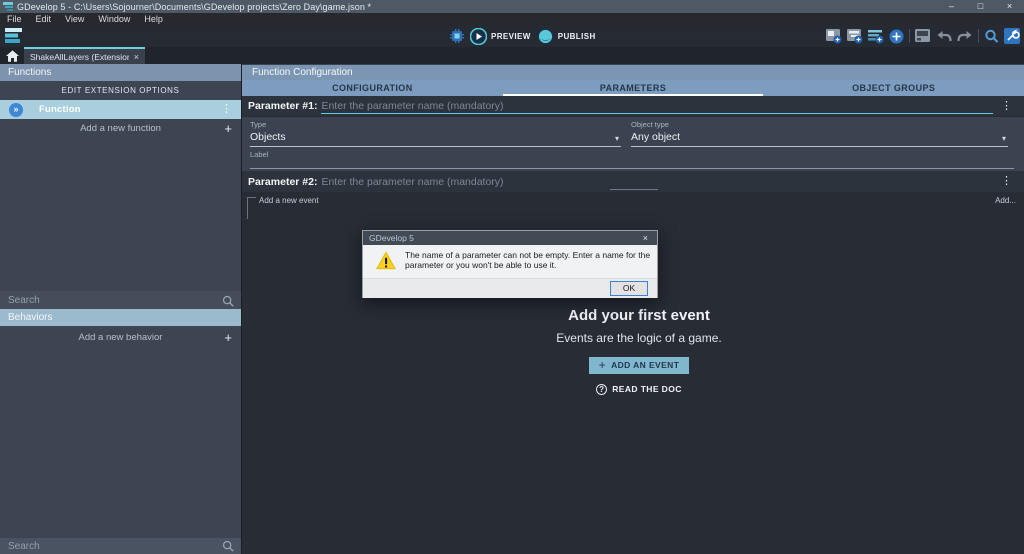 The height and width of the screenshot is (554, 1024). I want to click on edit-extension-options-button: EDIT EXTENSION OPTIONS, so click(120, 90).